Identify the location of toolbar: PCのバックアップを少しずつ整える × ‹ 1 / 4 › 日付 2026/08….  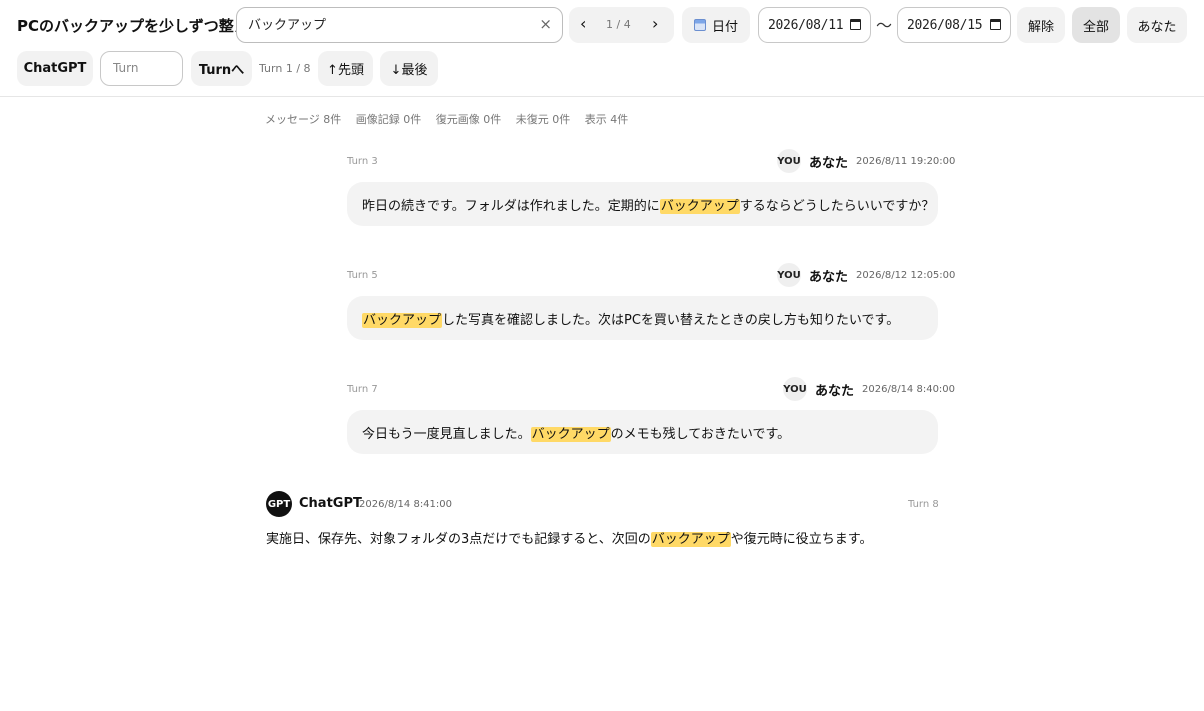
(602, 48).